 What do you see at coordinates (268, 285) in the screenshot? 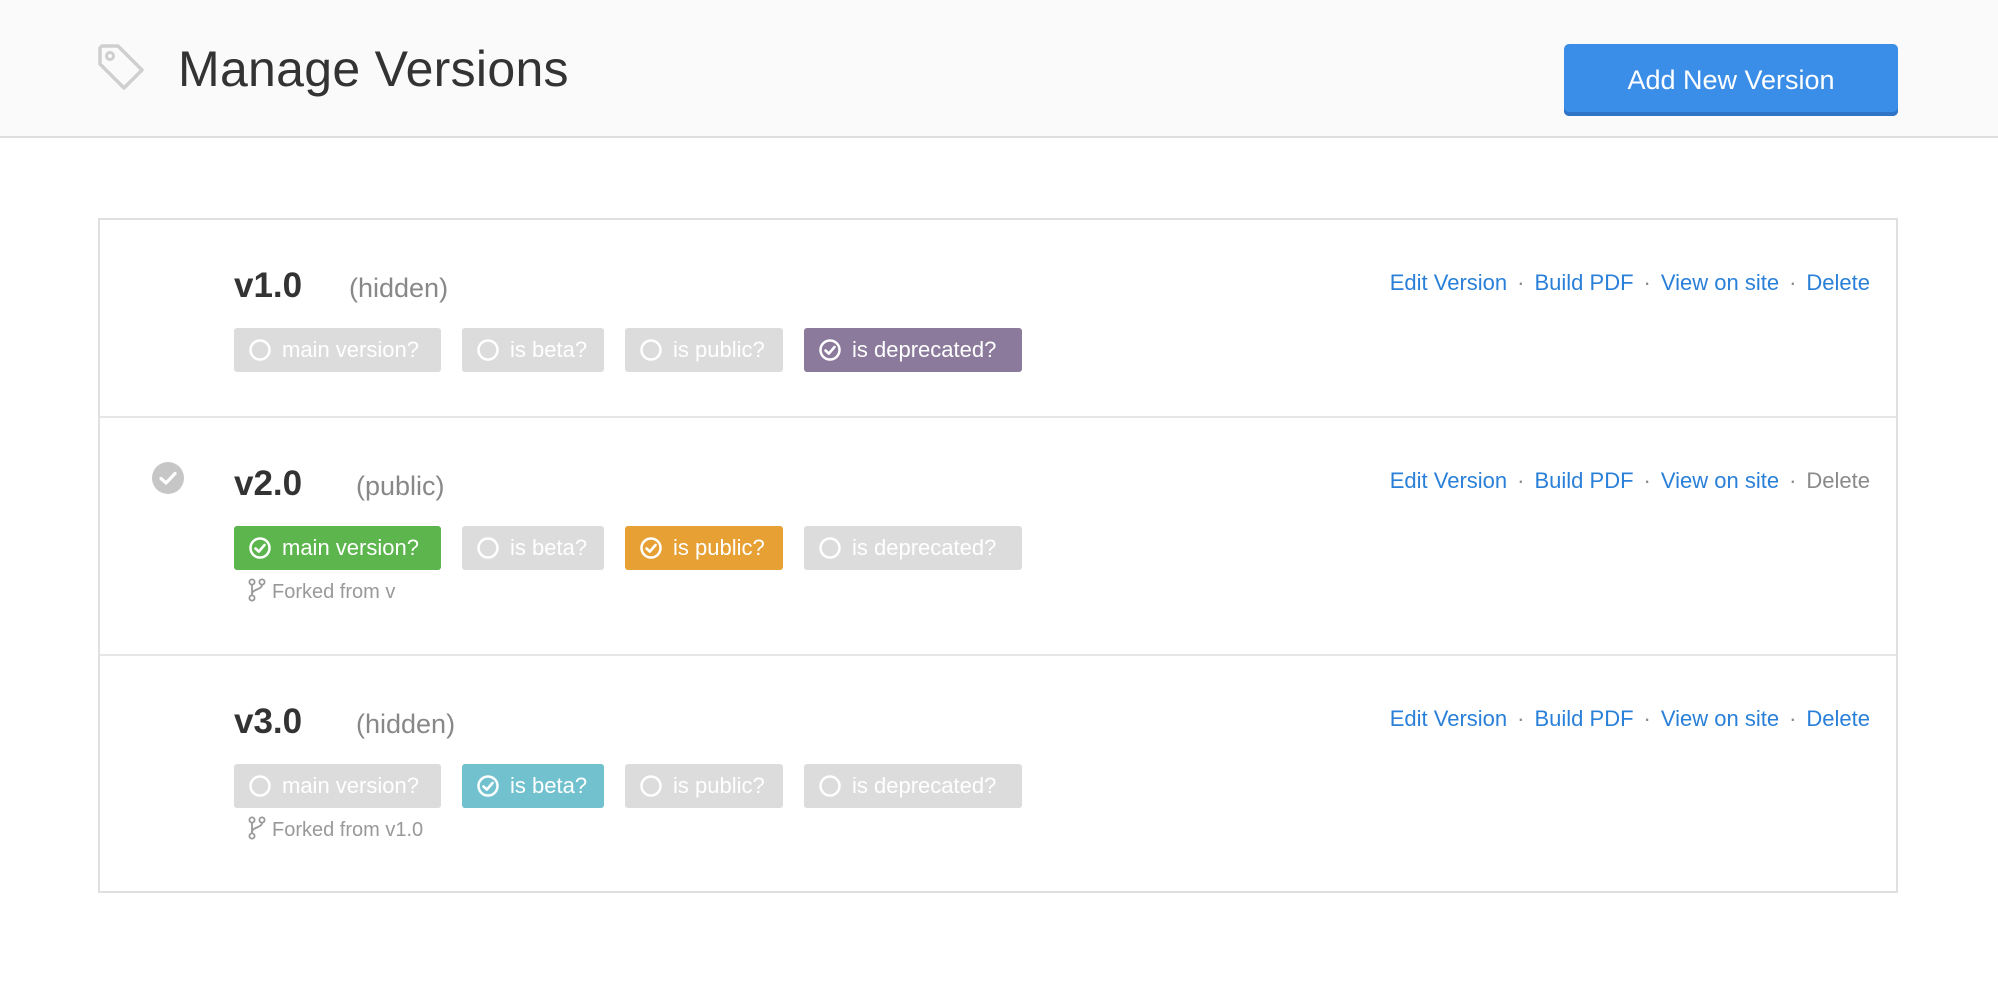
I see `version-name: v1.0` at bounding box center [268, 285].